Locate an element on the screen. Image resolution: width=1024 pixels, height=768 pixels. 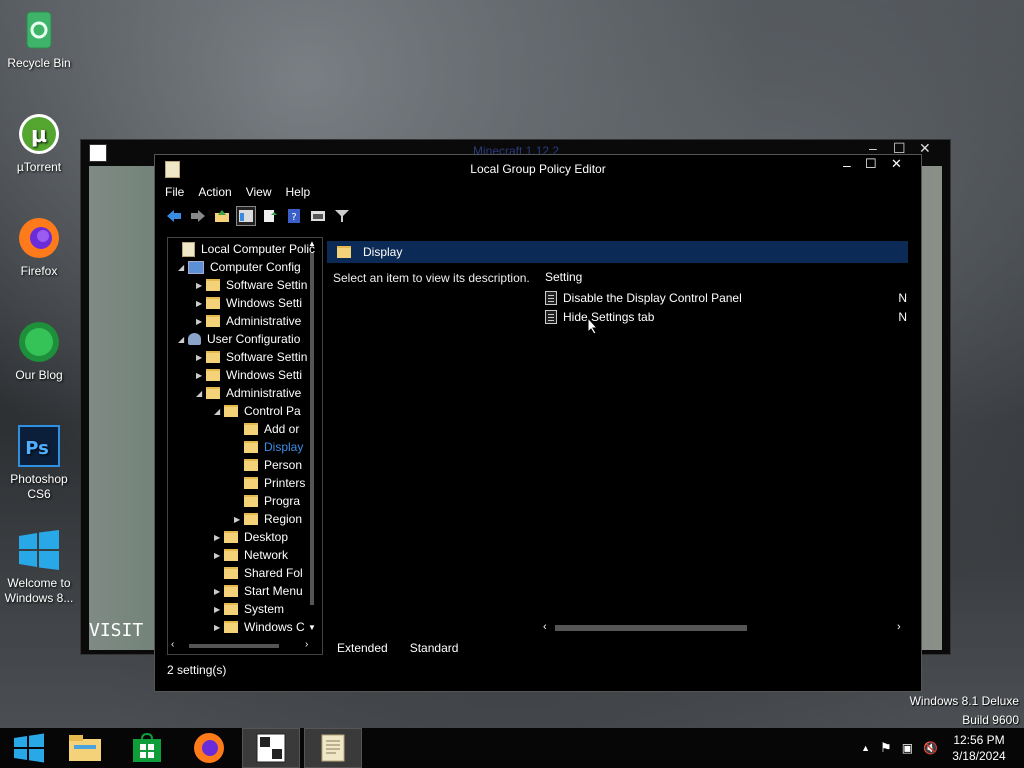
tree-item-administrative-templates: ◢ Administrative is located at coordinates (248, 393).